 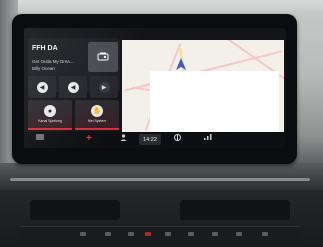 I want to click on next-button: ▶, so click(x=104, y=87).